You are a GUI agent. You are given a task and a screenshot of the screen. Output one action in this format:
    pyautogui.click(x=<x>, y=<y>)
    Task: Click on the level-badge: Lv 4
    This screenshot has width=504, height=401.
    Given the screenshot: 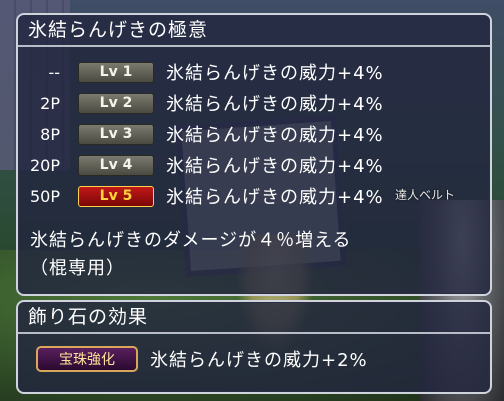 What is the action you would take?
    pyautogui.click(x=116, y=165)
    